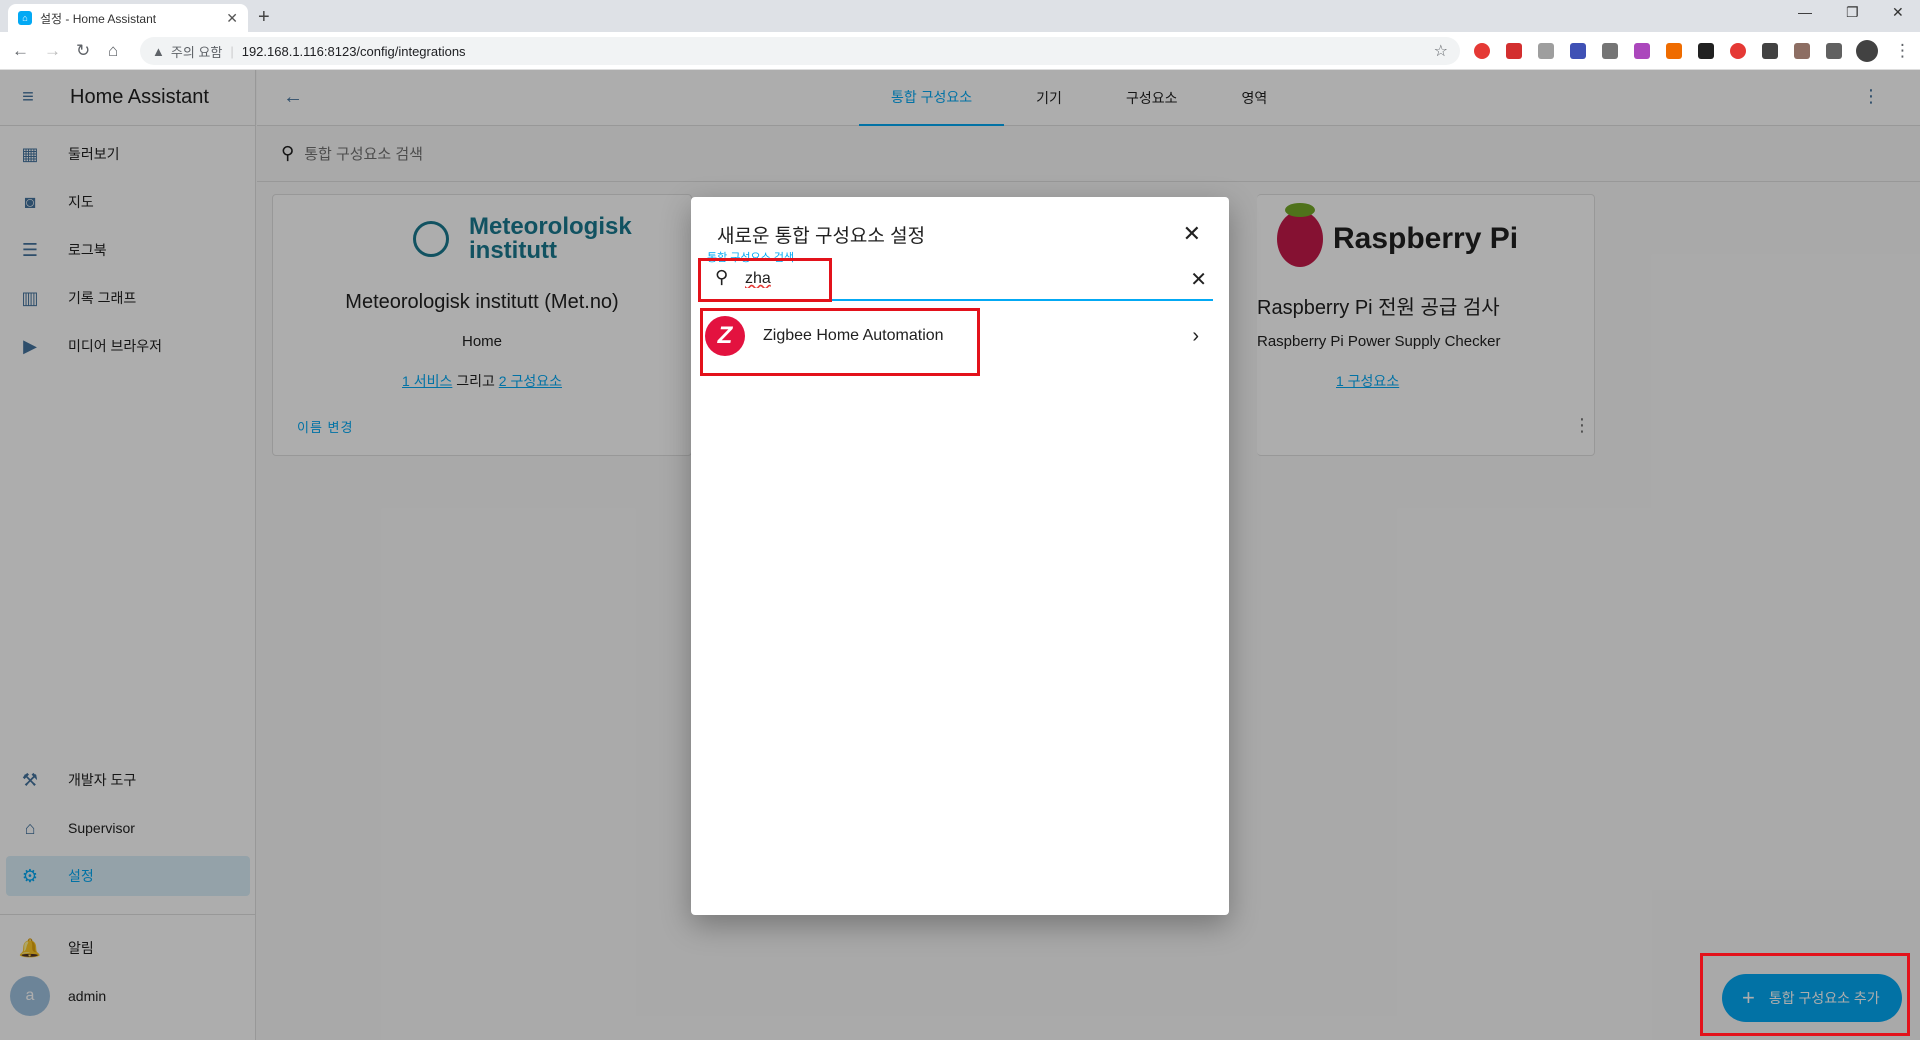 The height and width of the screenshot is (1040, 1920). I want to click on clear-icon: ✕, so click(1198, 279).